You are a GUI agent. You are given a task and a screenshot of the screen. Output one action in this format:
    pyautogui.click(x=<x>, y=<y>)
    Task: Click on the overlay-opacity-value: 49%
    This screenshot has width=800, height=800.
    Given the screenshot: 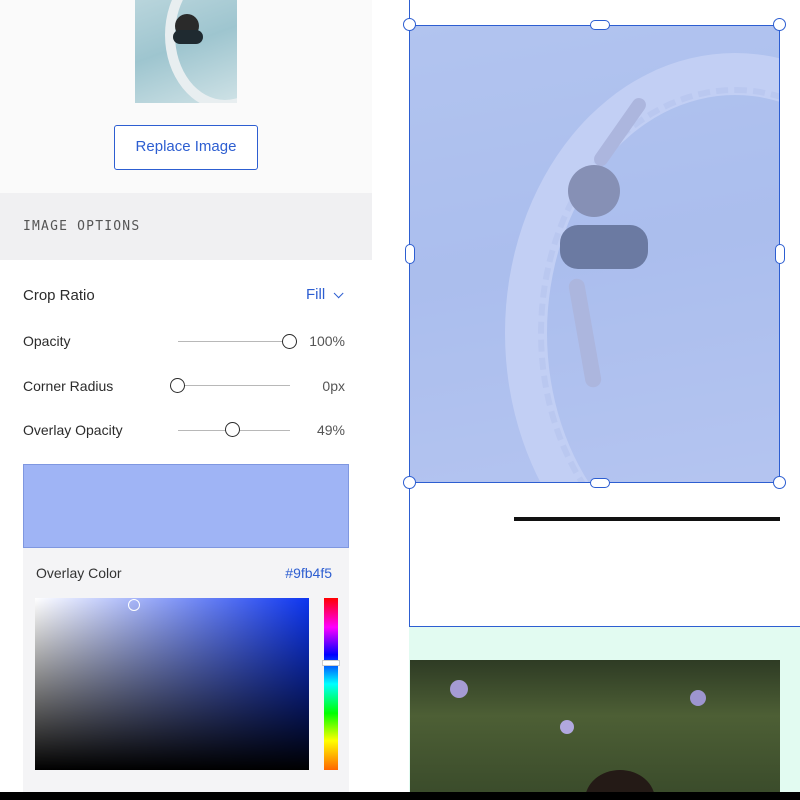 What is the action you would take?
    pyautogui.click(x=330, y=430)
    